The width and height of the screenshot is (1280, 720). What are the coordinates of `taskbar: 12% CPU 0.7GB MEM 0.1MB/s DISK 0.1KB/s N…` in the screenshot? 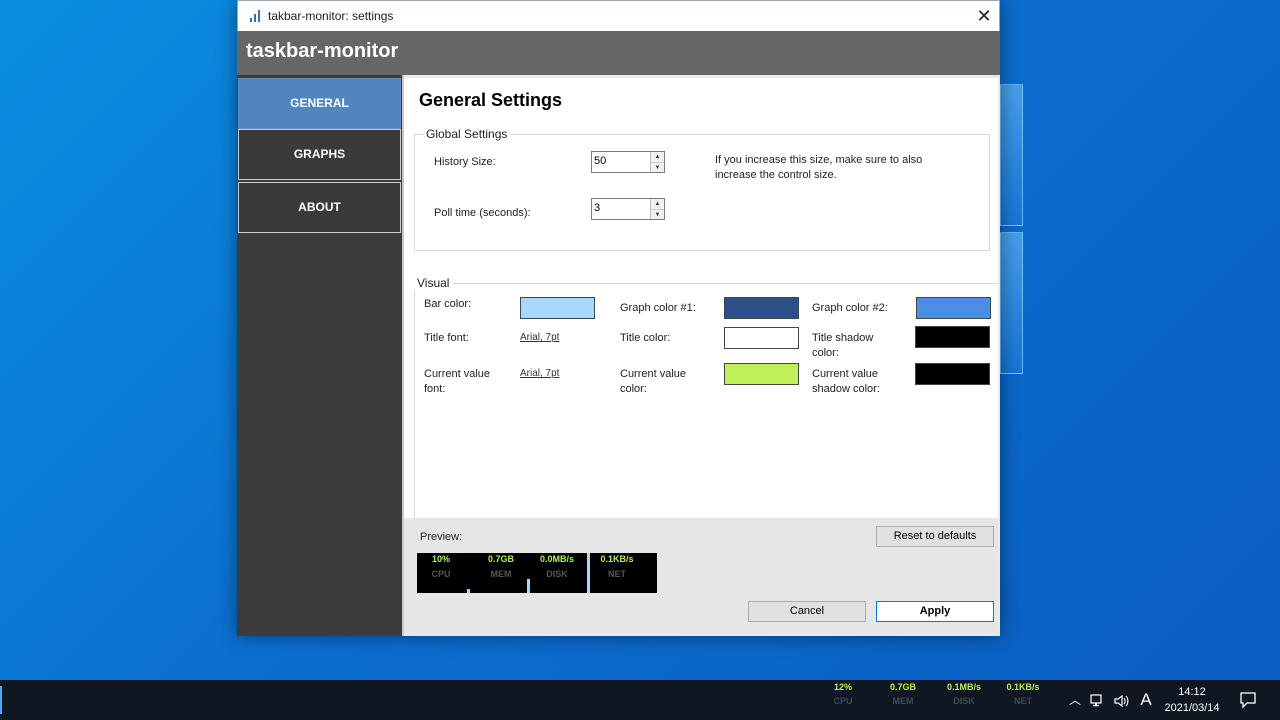 It's located at (640, 700).